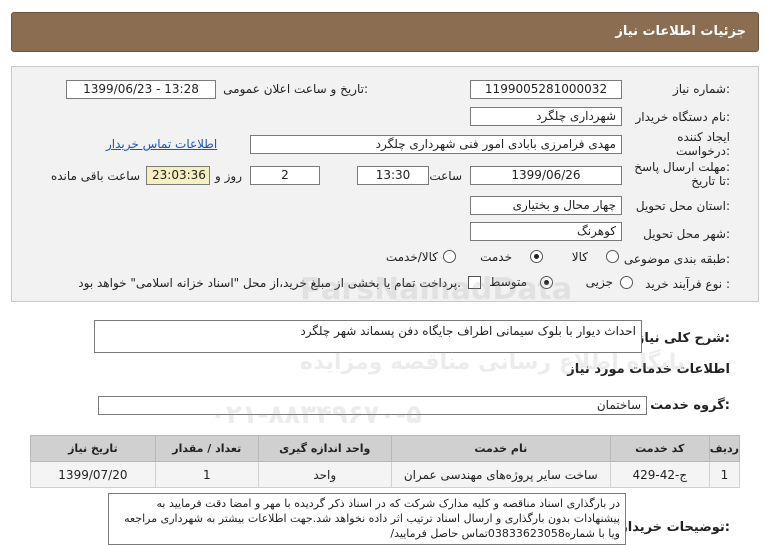 The height and width of the screenshot is (545, 770). What do you see at coordinates (285, 175) in the screenshot?
I see `deadline-days-field: 2` at bounding box center [285, 175].